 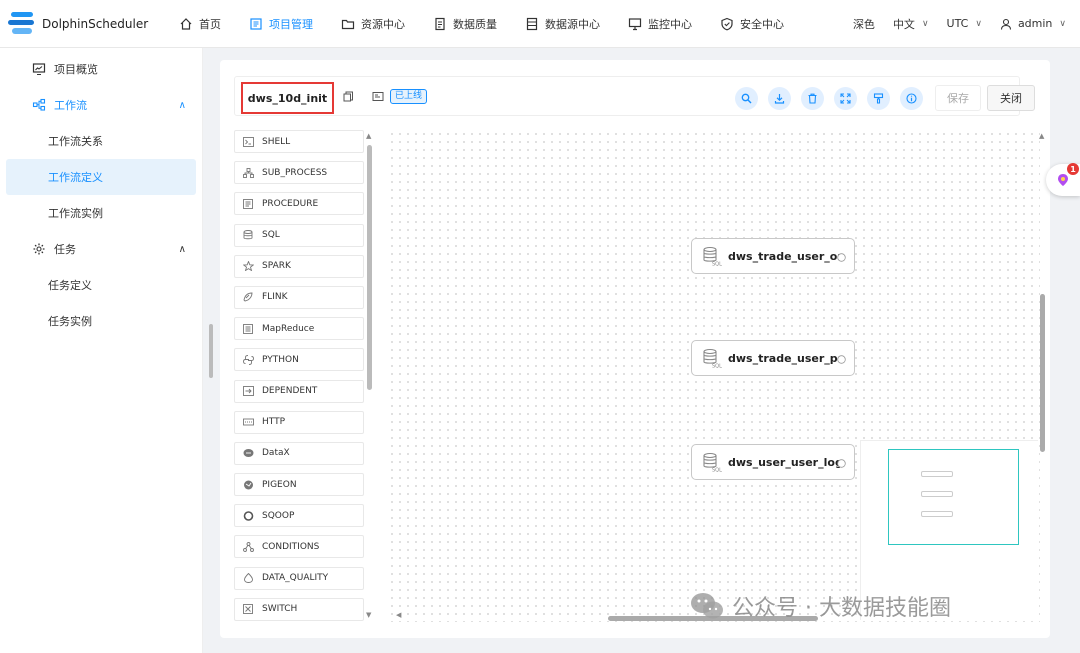 I want to click on sidebar-scrollbar, so click(x=211, y=351).